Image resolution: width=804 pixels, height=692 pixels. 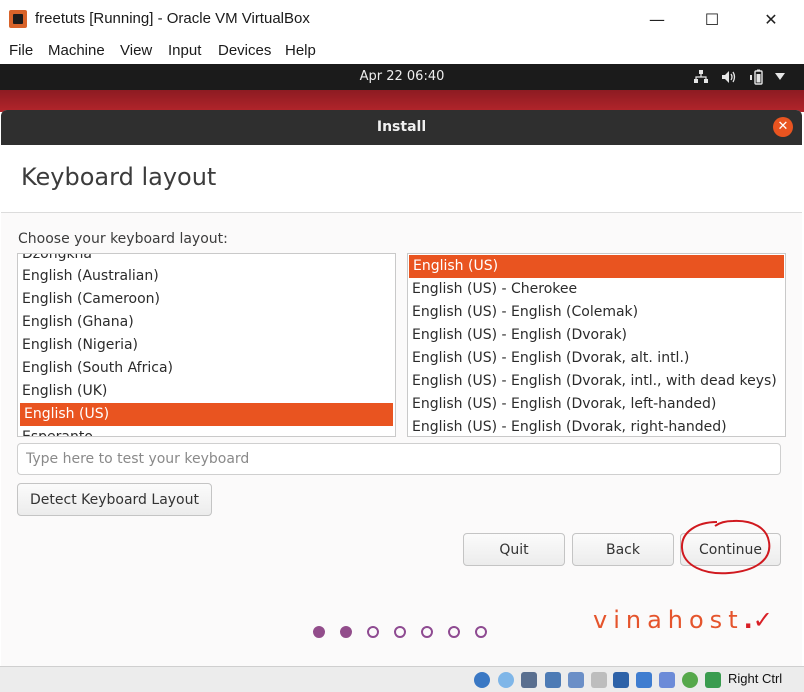 What do you see at coordinates (206, 391) in the screenshot?
I see `list-item: English (UK)` at bounding box center [206, 391].